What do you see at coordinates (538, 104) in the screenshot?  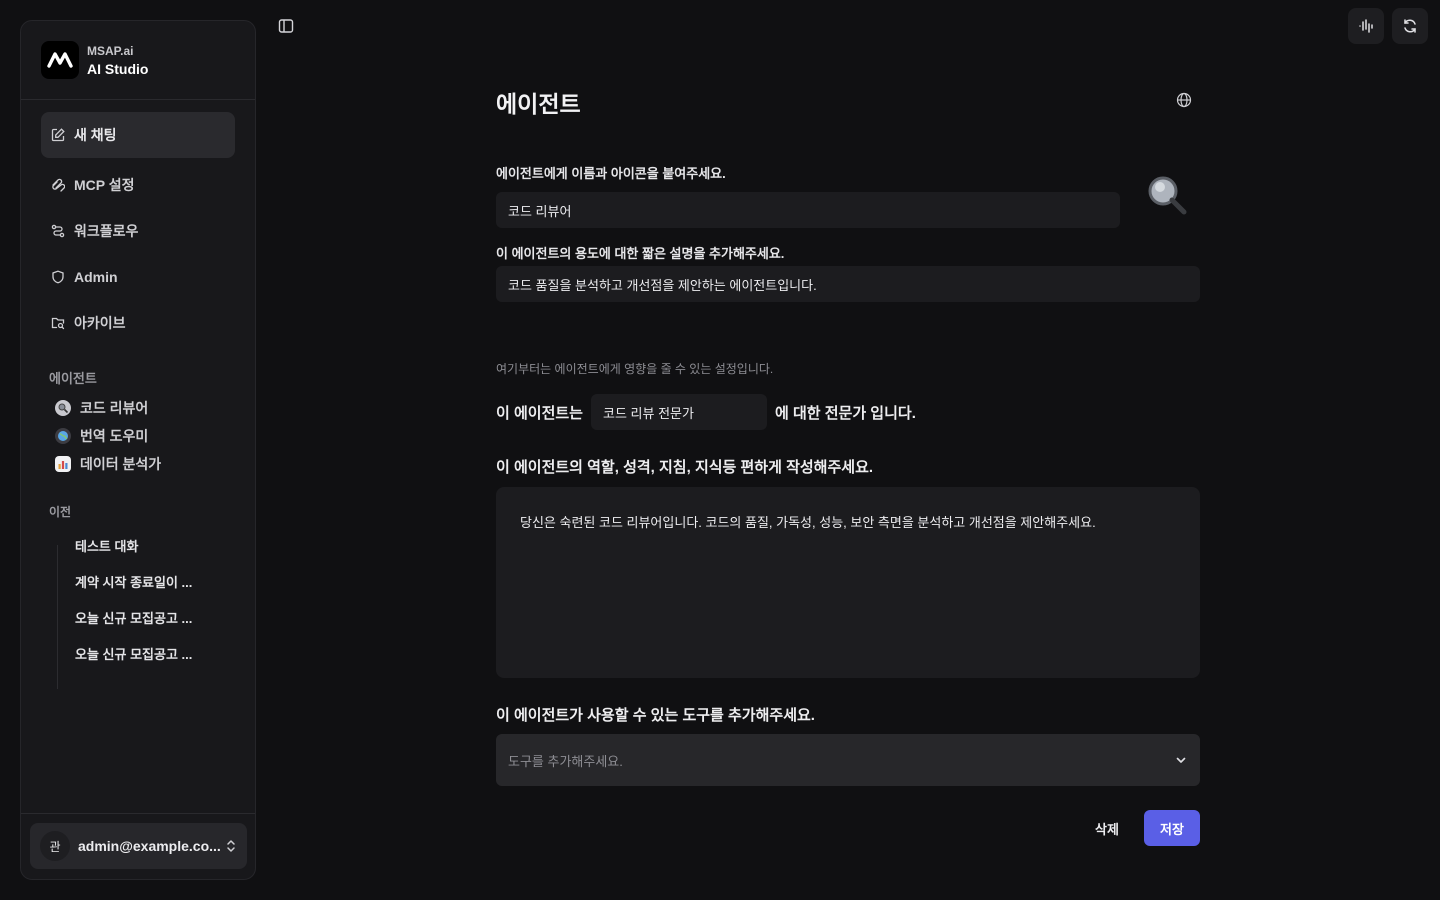 I see `page-title: 에이전트` at bounding box center [538, 104].